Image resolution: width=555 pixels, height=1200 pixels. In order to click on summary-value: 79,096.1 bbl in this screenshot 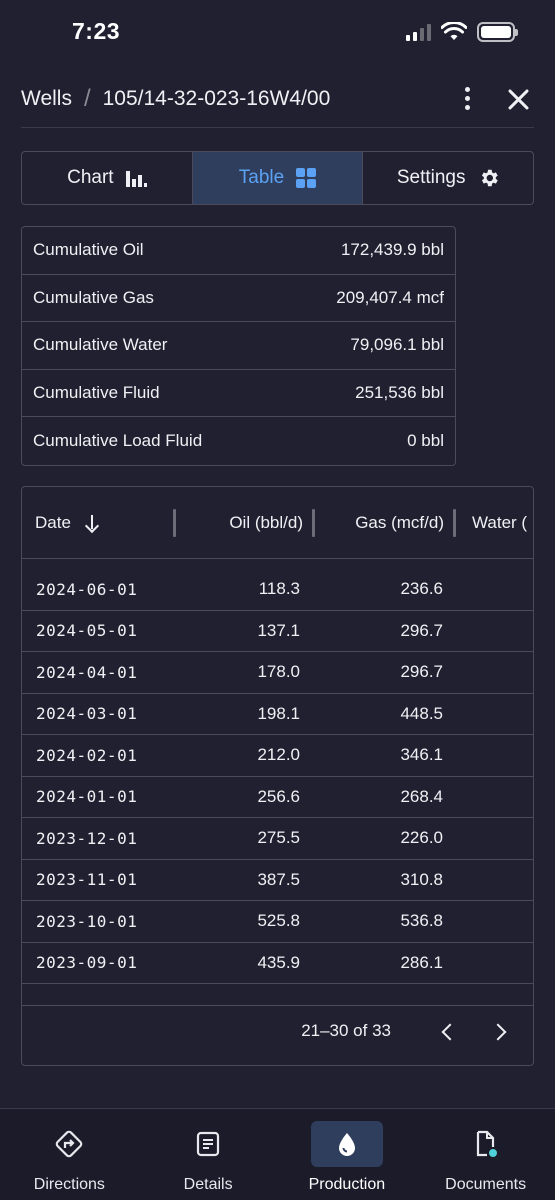, I will do `click(397, 345)`.